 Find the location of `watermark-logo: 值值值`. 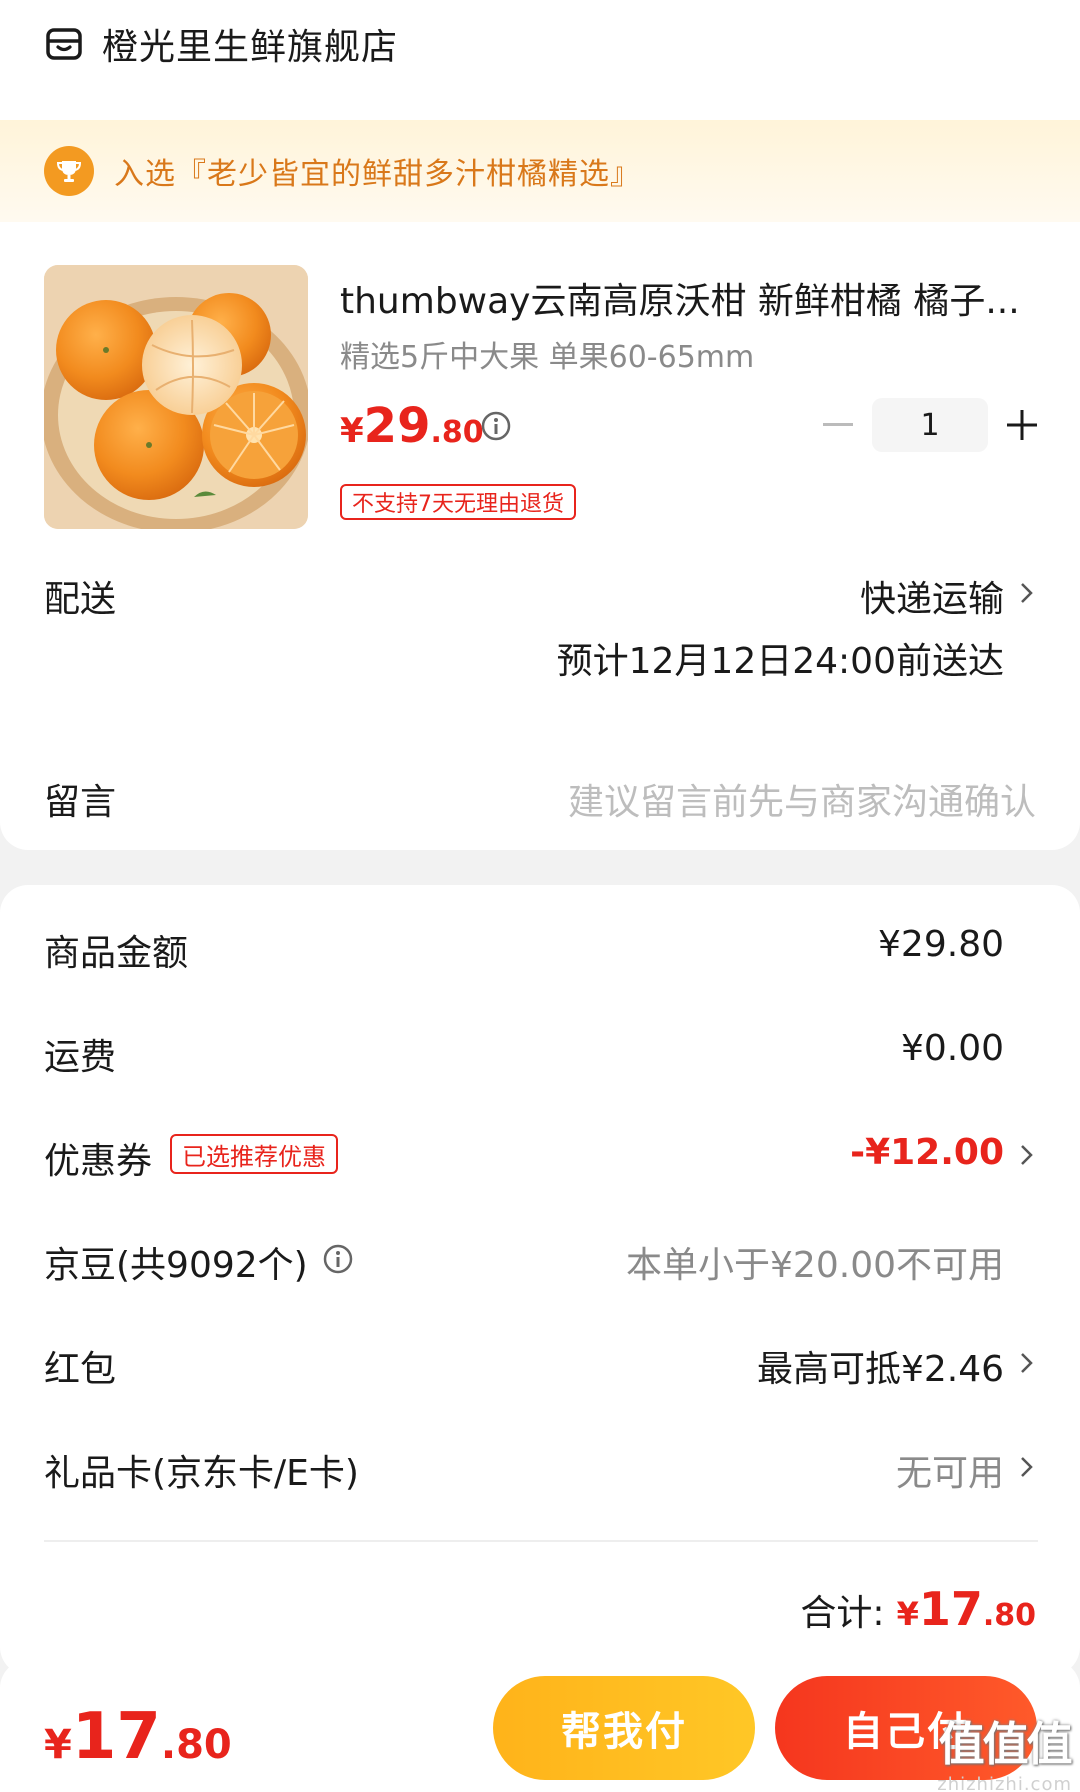

watermark-logo: 值值值 is located at coordinates (1005, 1744).